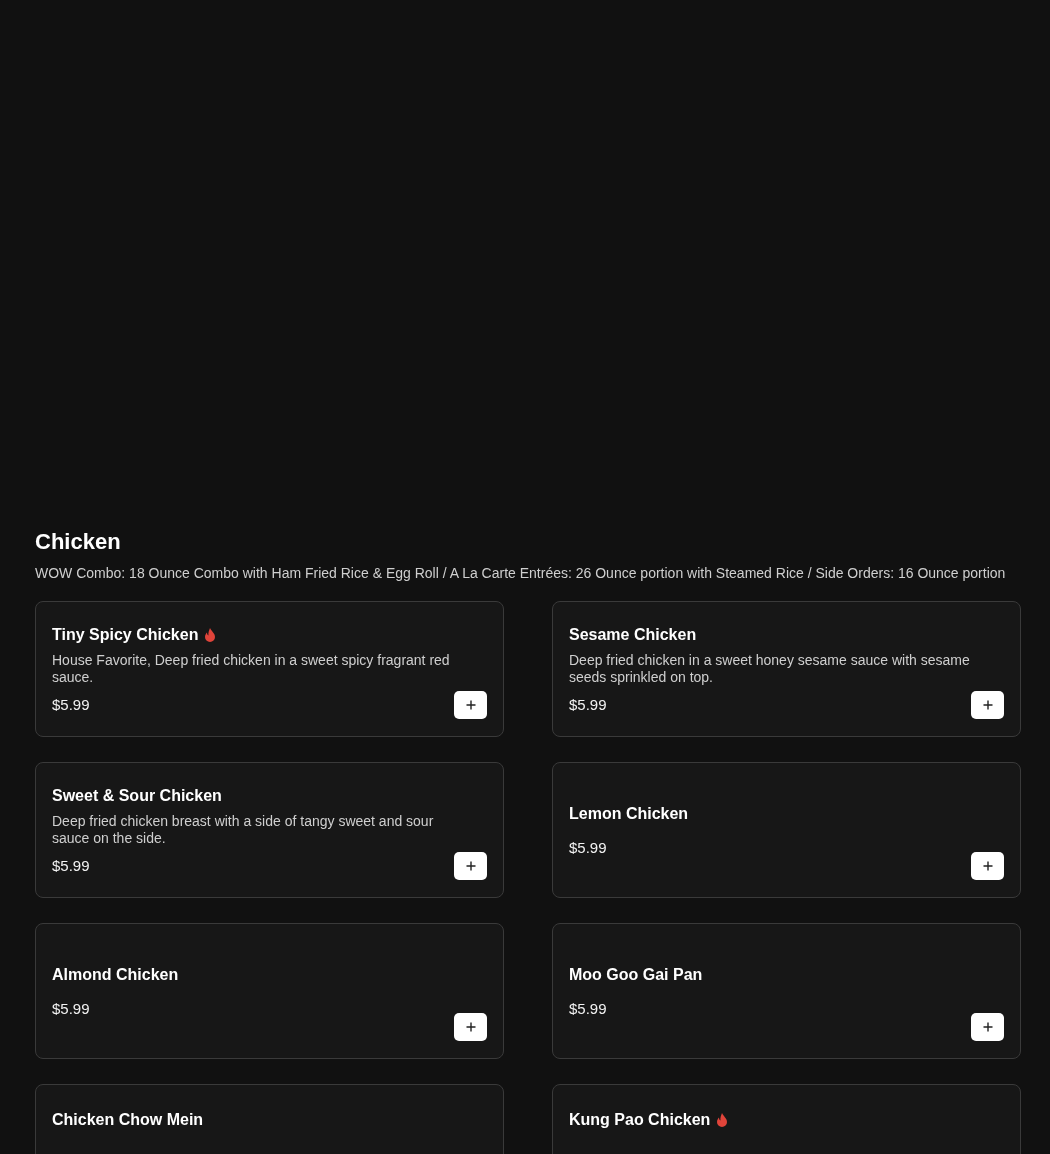  Describe the element at coordinates (251, 668) in the screenshot. I see `item-description: House Favorite, Deep fried chicken in a sweet spicy fragrant red sauce.` at that location.